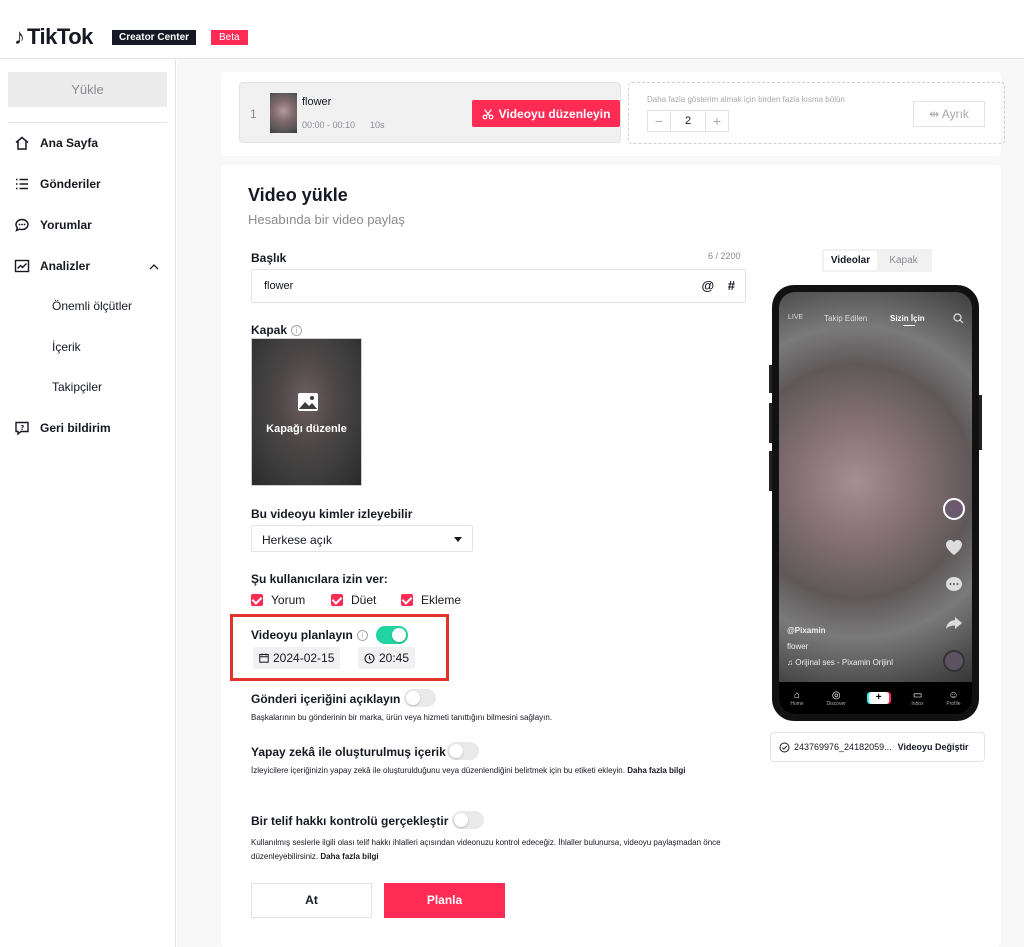 The image size is (1024, 947). Describe the element at coordinates (92, 306) in the screenshot. I see `sidebar-sub-key-metrics: Önemli ölçütler` at that location.